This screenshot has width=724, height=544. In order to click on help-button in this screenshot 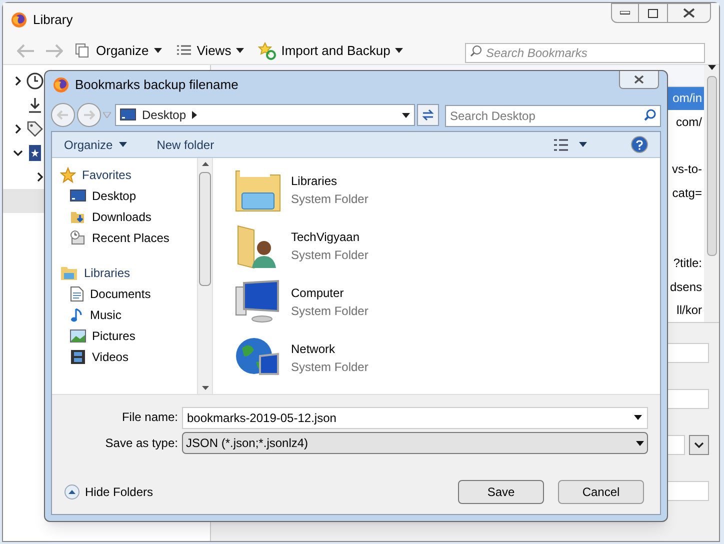, I will do `click(639, 144)`.